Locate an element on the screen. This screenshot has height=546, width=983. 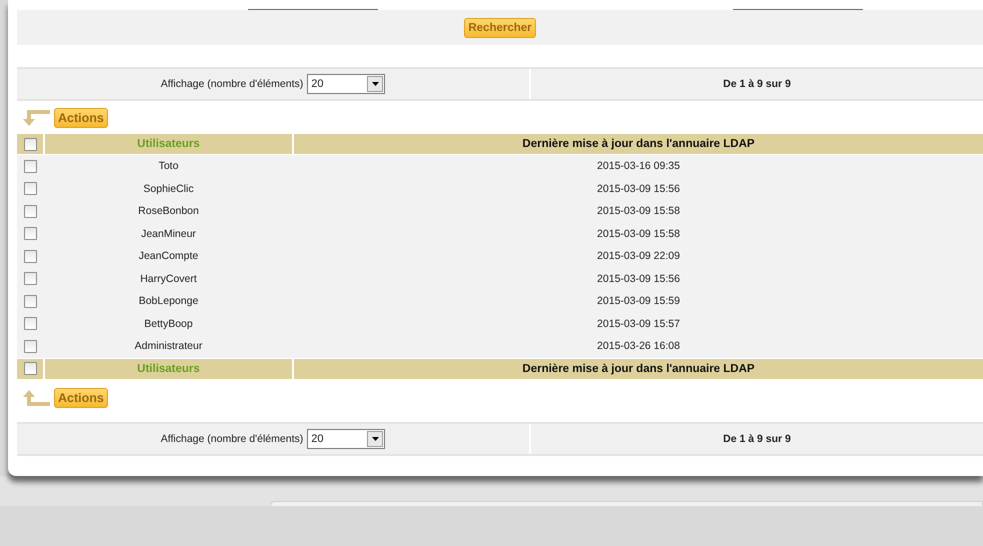
table-cell: SophieClic is located at coordinates (168, 188).